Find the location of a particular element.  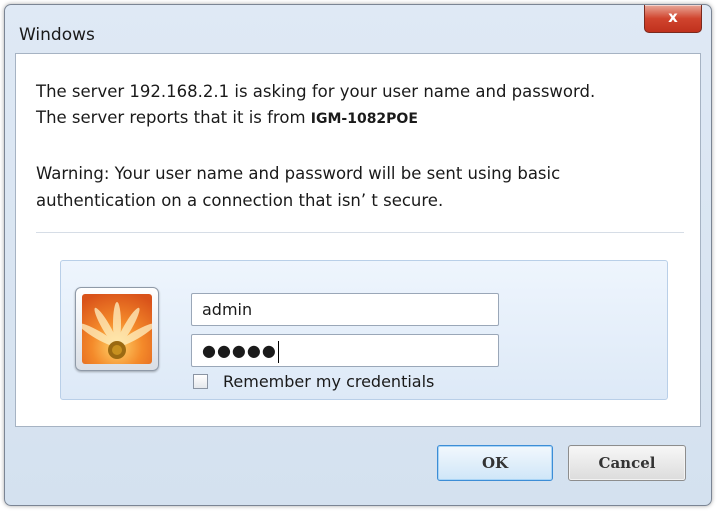

text-caret is located at coordinates (278, 351).